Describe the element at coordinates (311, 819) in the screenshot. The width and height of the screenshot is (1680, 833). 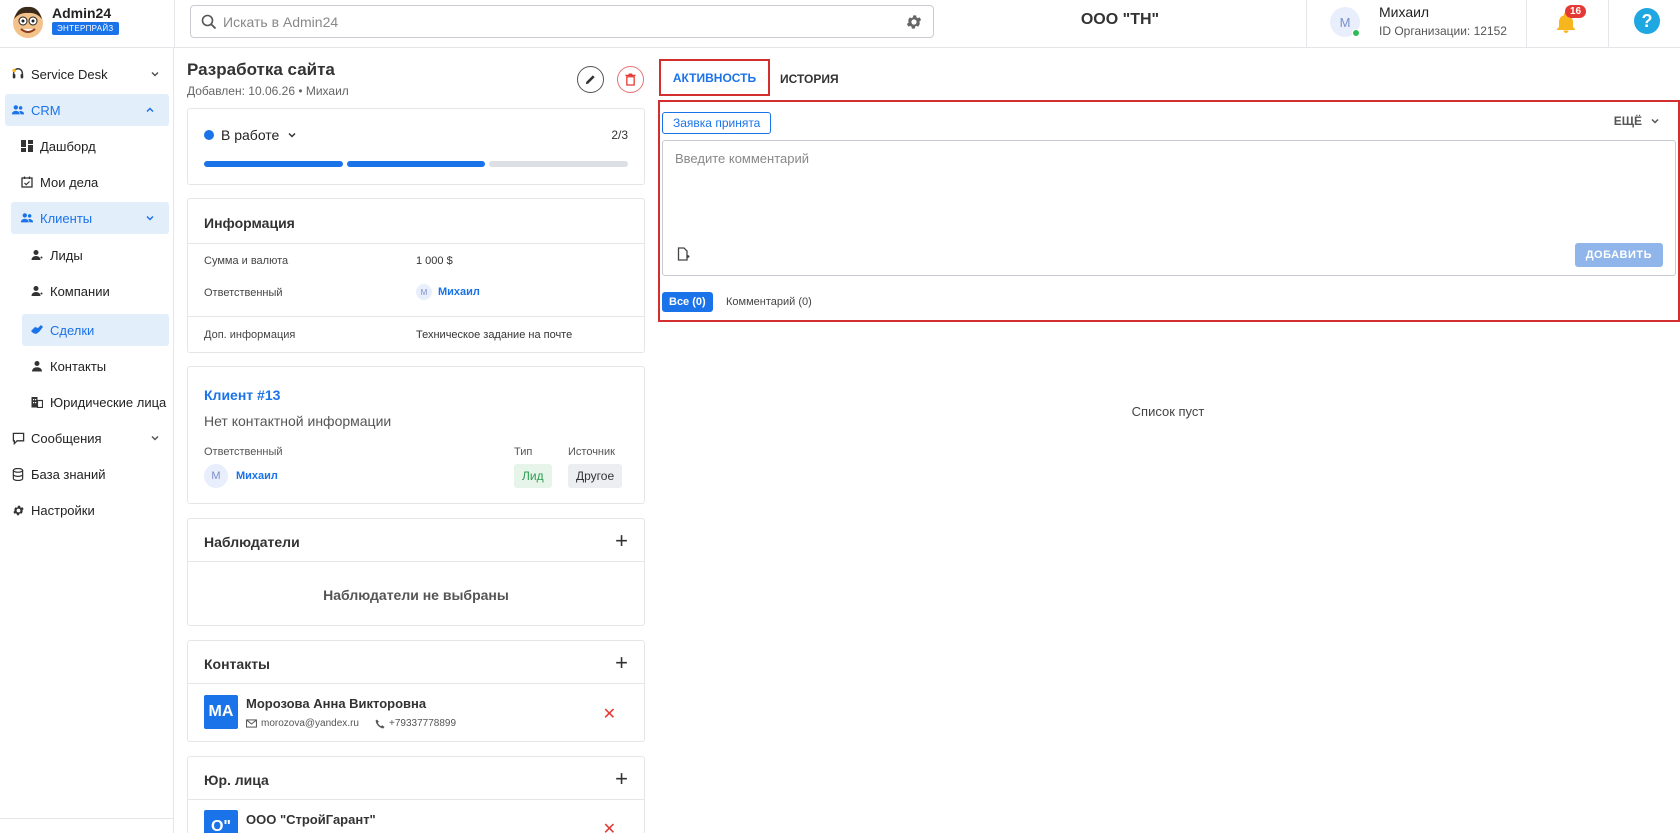
I see `legal-entity-name-link: ООО "СтройГарант"` at that location.